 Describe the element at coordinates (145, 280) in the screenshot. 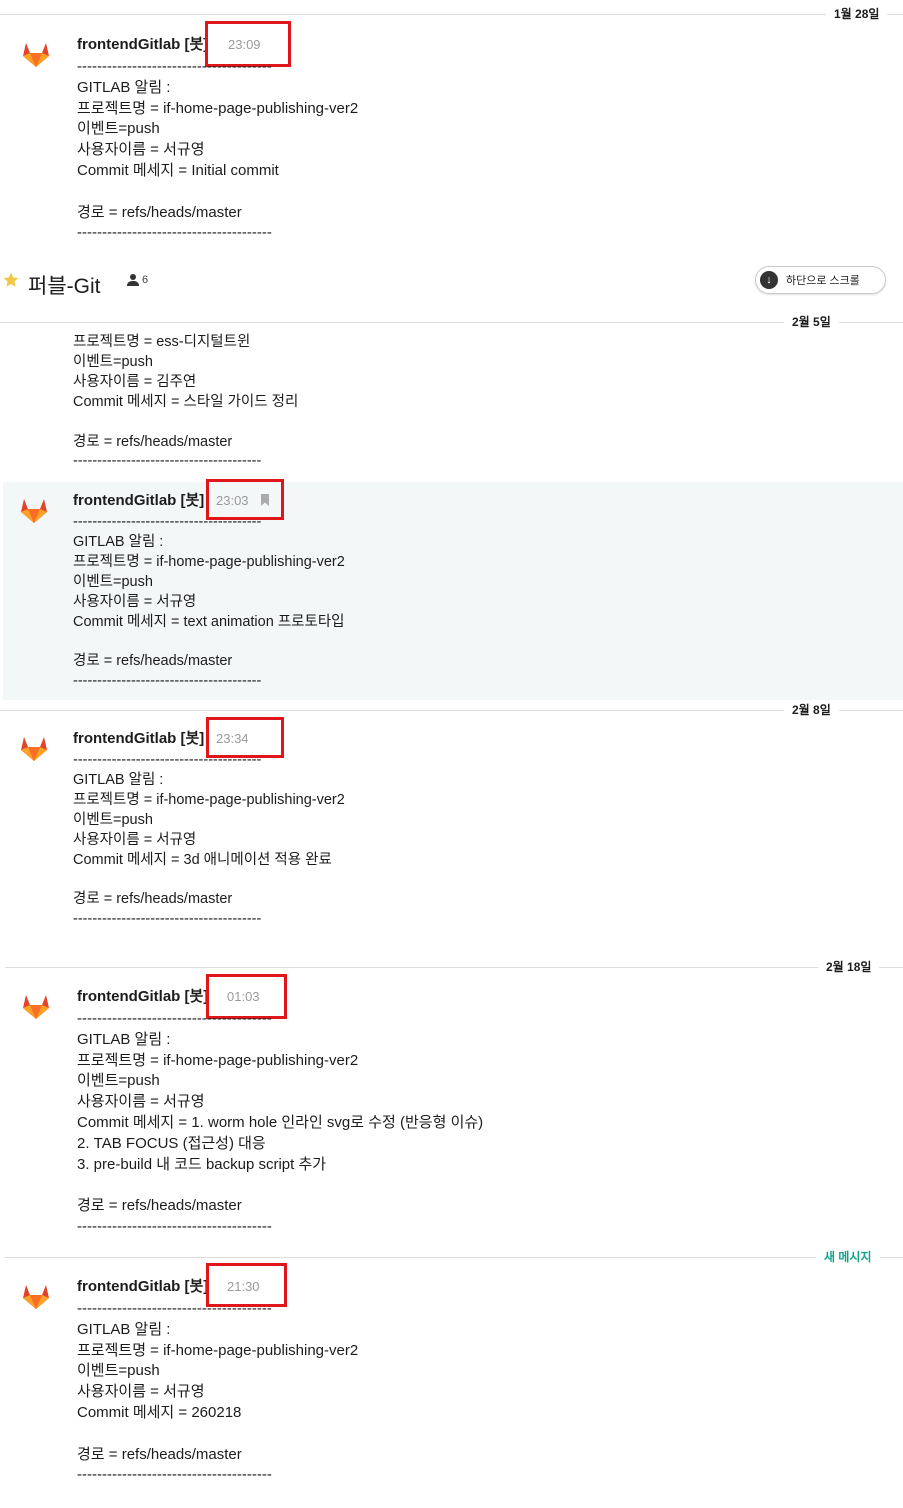

I see `member-count-label: 6` at that location.